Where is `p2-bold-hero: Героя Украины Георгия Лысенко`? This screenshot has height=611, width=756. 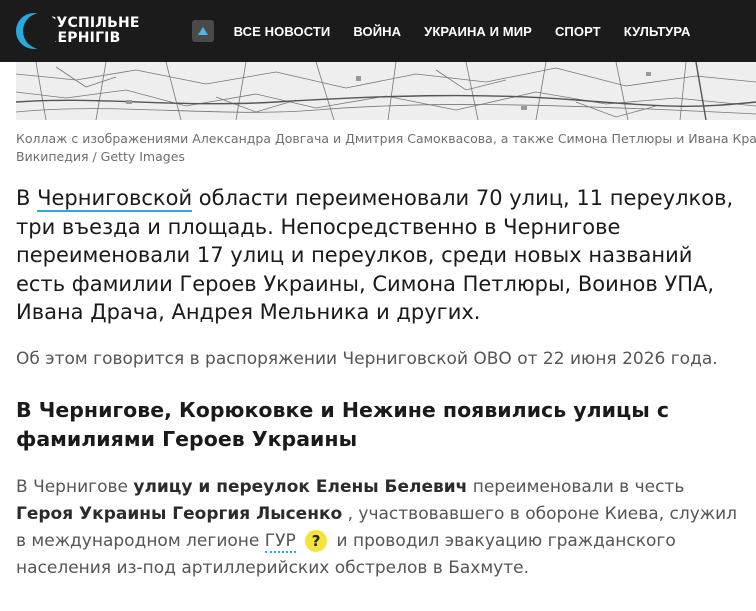
p2-bold-hero: Героя Украины Георгия Лысенко is located at coordinates (179, 514).